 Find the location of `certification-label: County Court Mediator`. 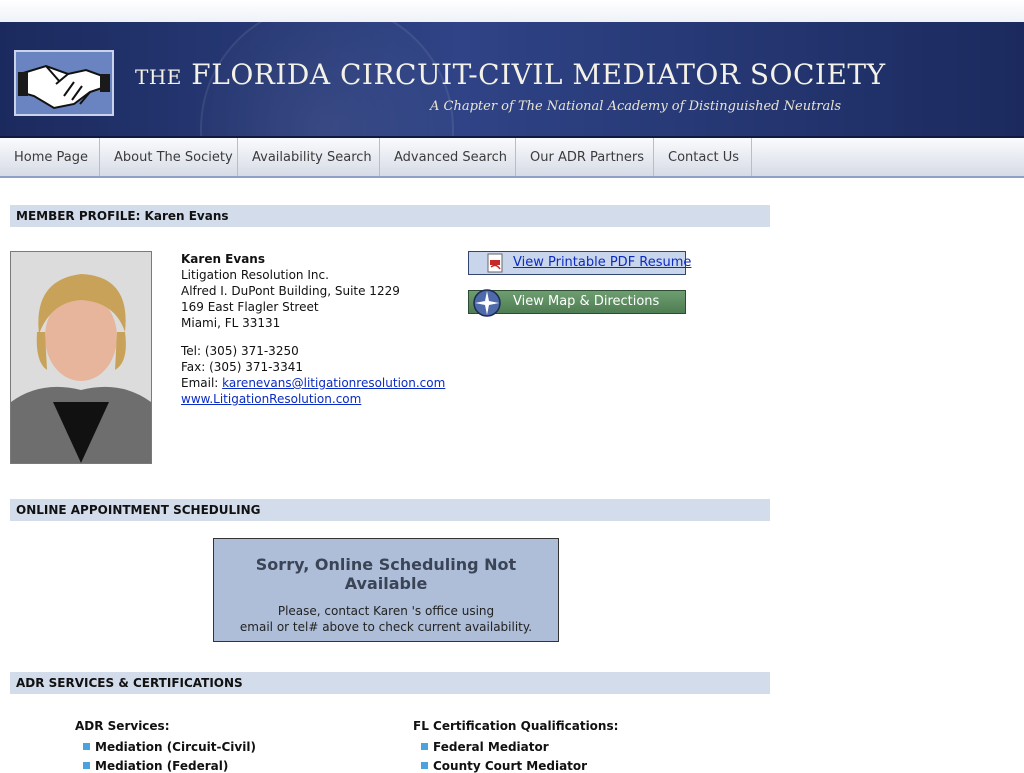

certification-label: County Court Mediator is located at coordinates (510, 766).